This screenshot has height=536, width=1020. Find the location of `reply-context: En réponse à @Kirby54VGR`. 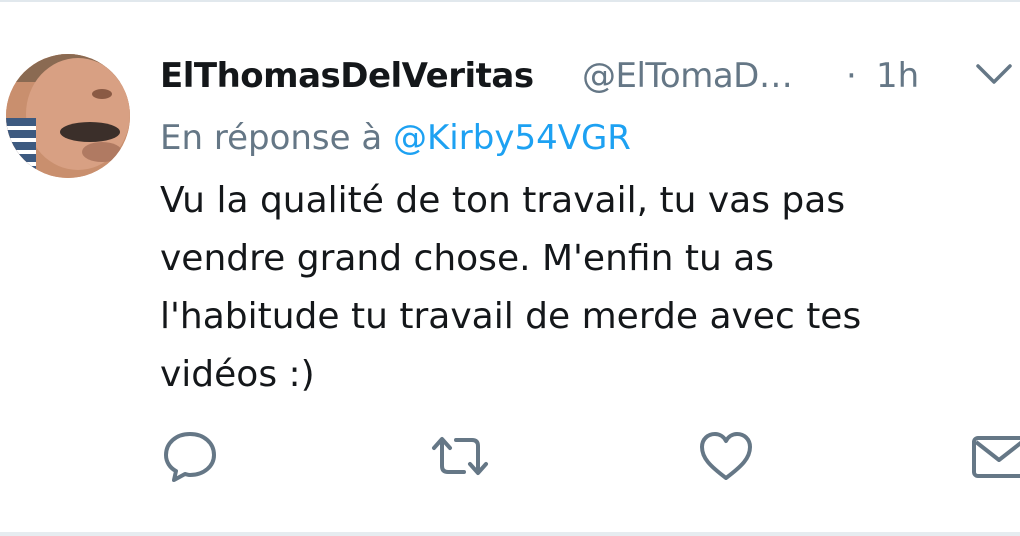

reply-context: En réponse à @Kirby54VGR is located at coordinates (395, 138).